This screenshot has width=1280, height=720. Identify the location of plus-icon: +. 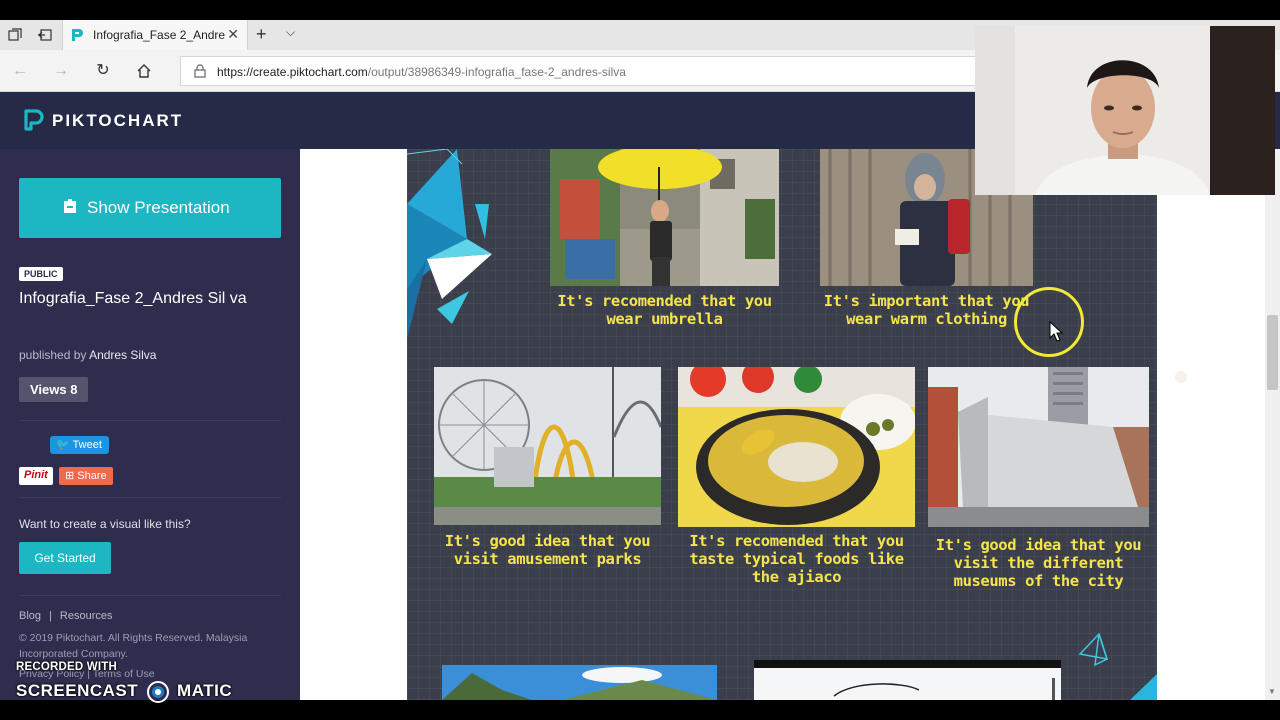
(261, 34).